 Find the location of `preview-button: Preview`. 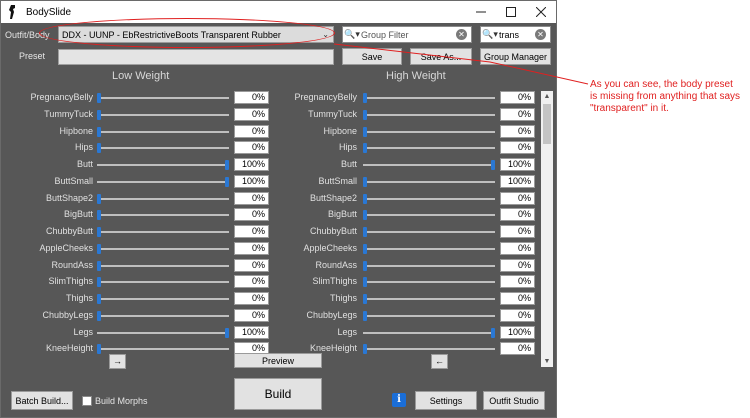

preview-button: Preview is located at coordinates (278, 360).